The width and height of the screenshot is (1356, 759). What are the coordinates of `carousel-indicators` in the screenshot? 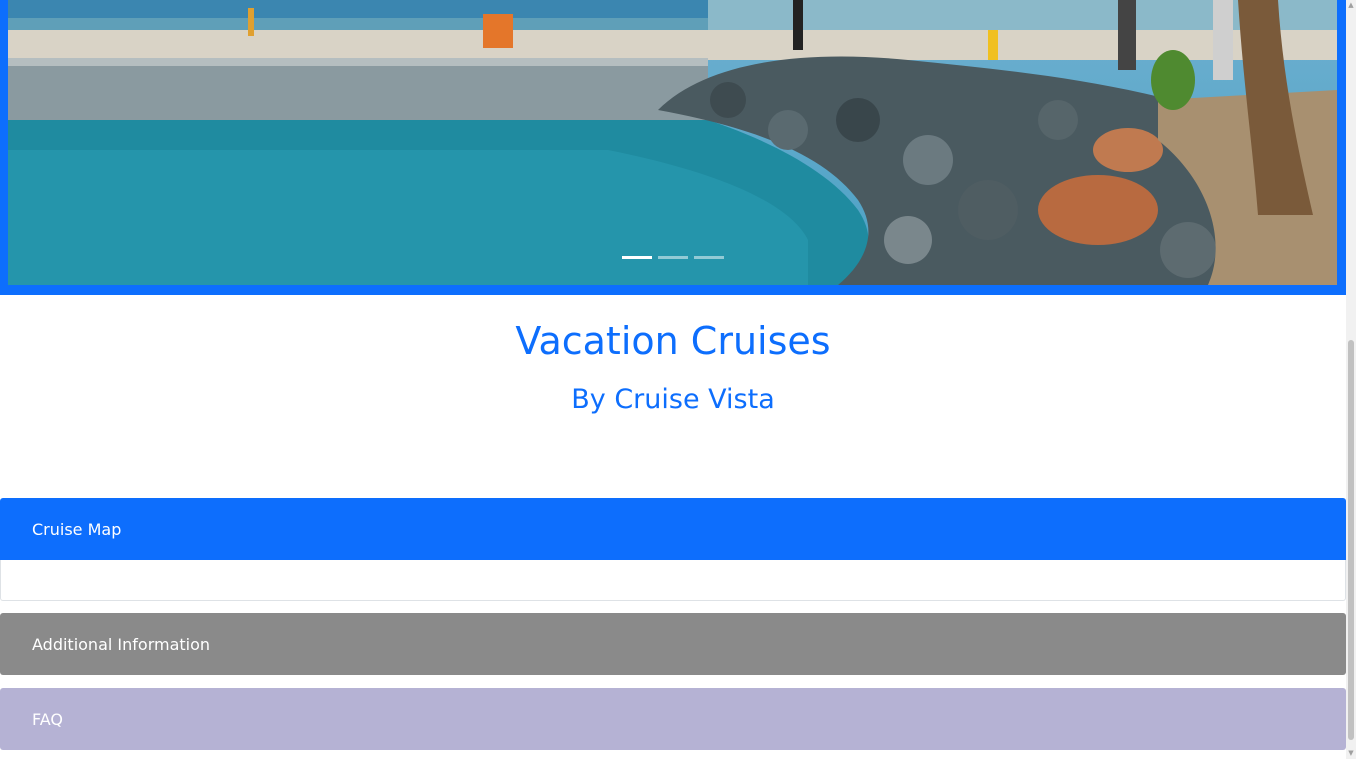 It's located at (673, 257).